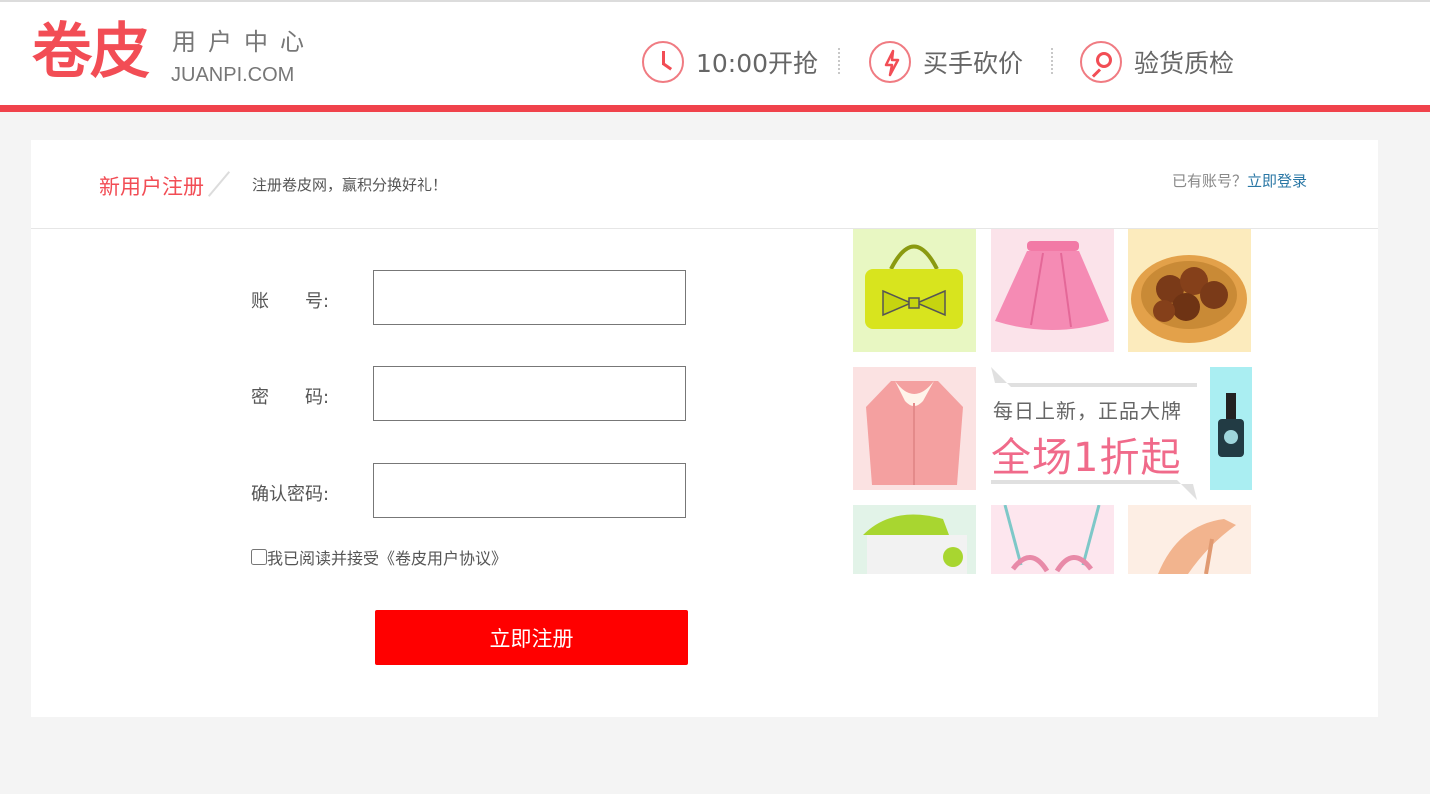 This screenshot has height=794, width=1430. Describe the element at coordinates (914, 290) in the screenshot. I see `product-bag-image` at that location.